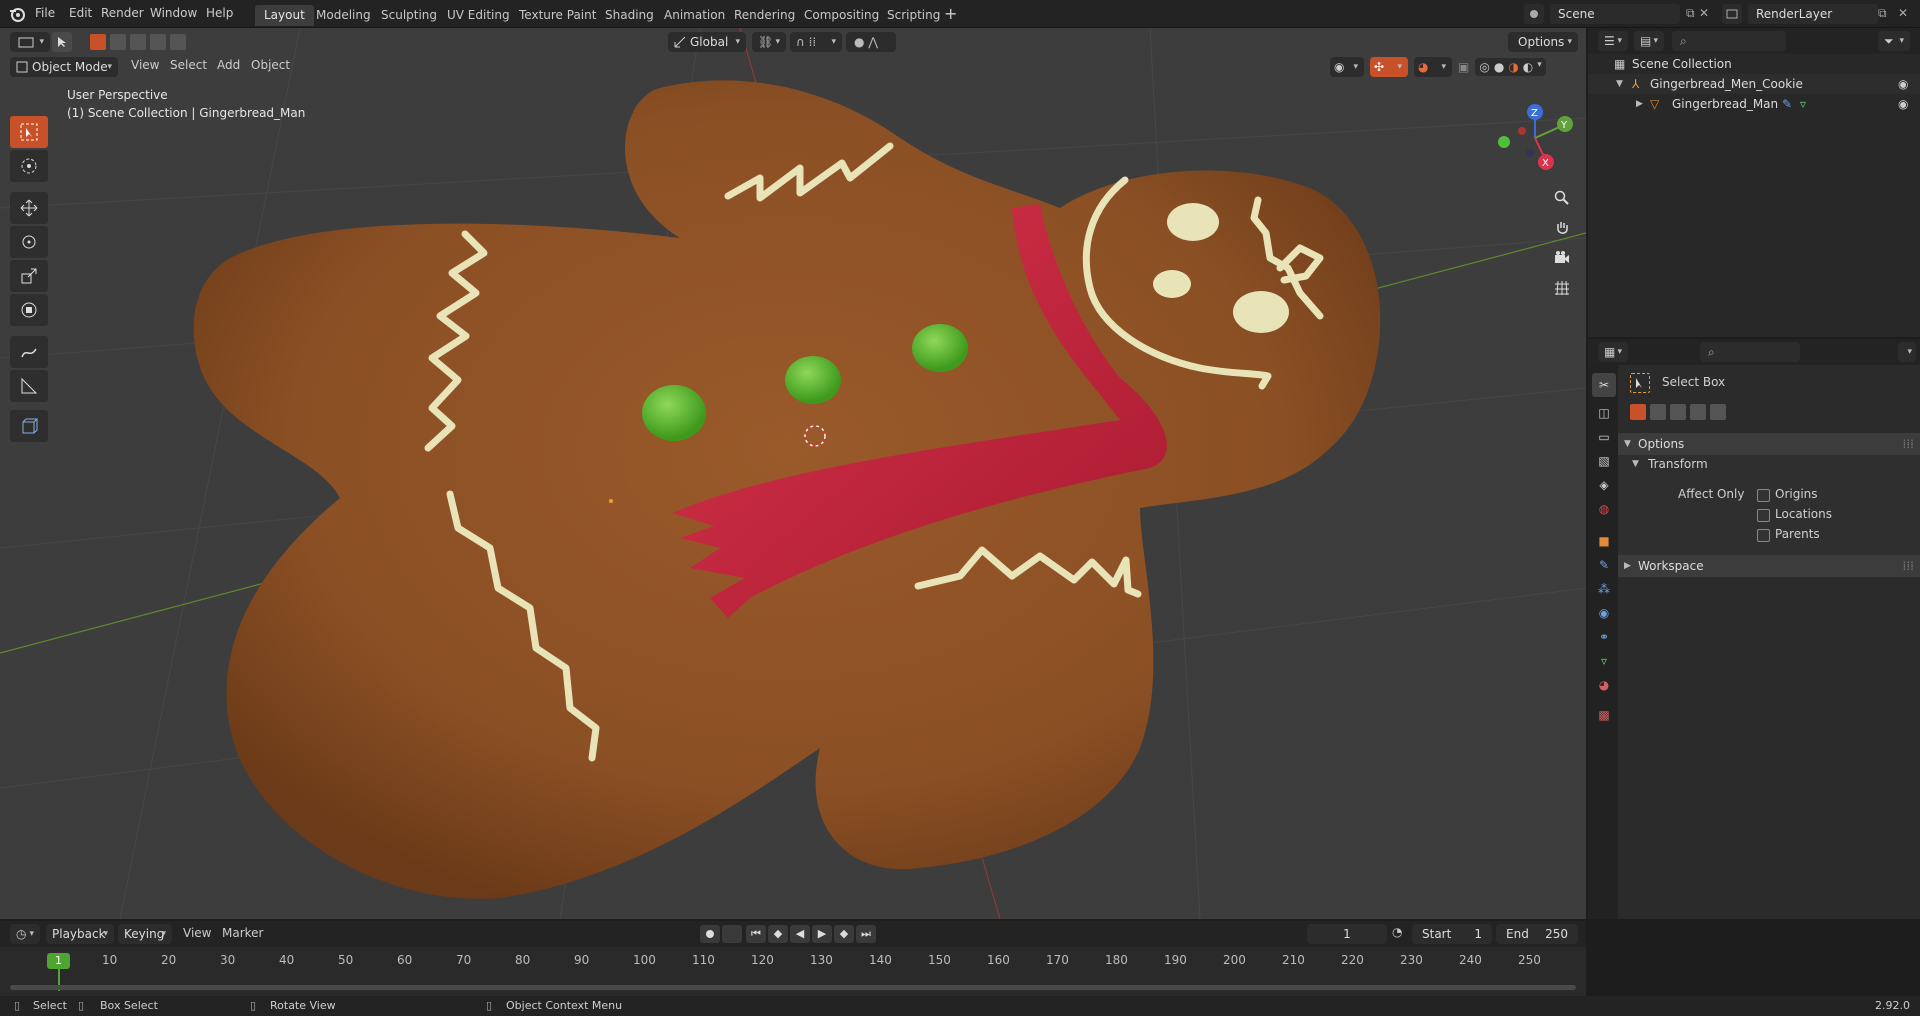  What do you see at coordinates (629, 15) in the screenshot?
I see `tab-shading: Shading` at bounding box center [629, 15].